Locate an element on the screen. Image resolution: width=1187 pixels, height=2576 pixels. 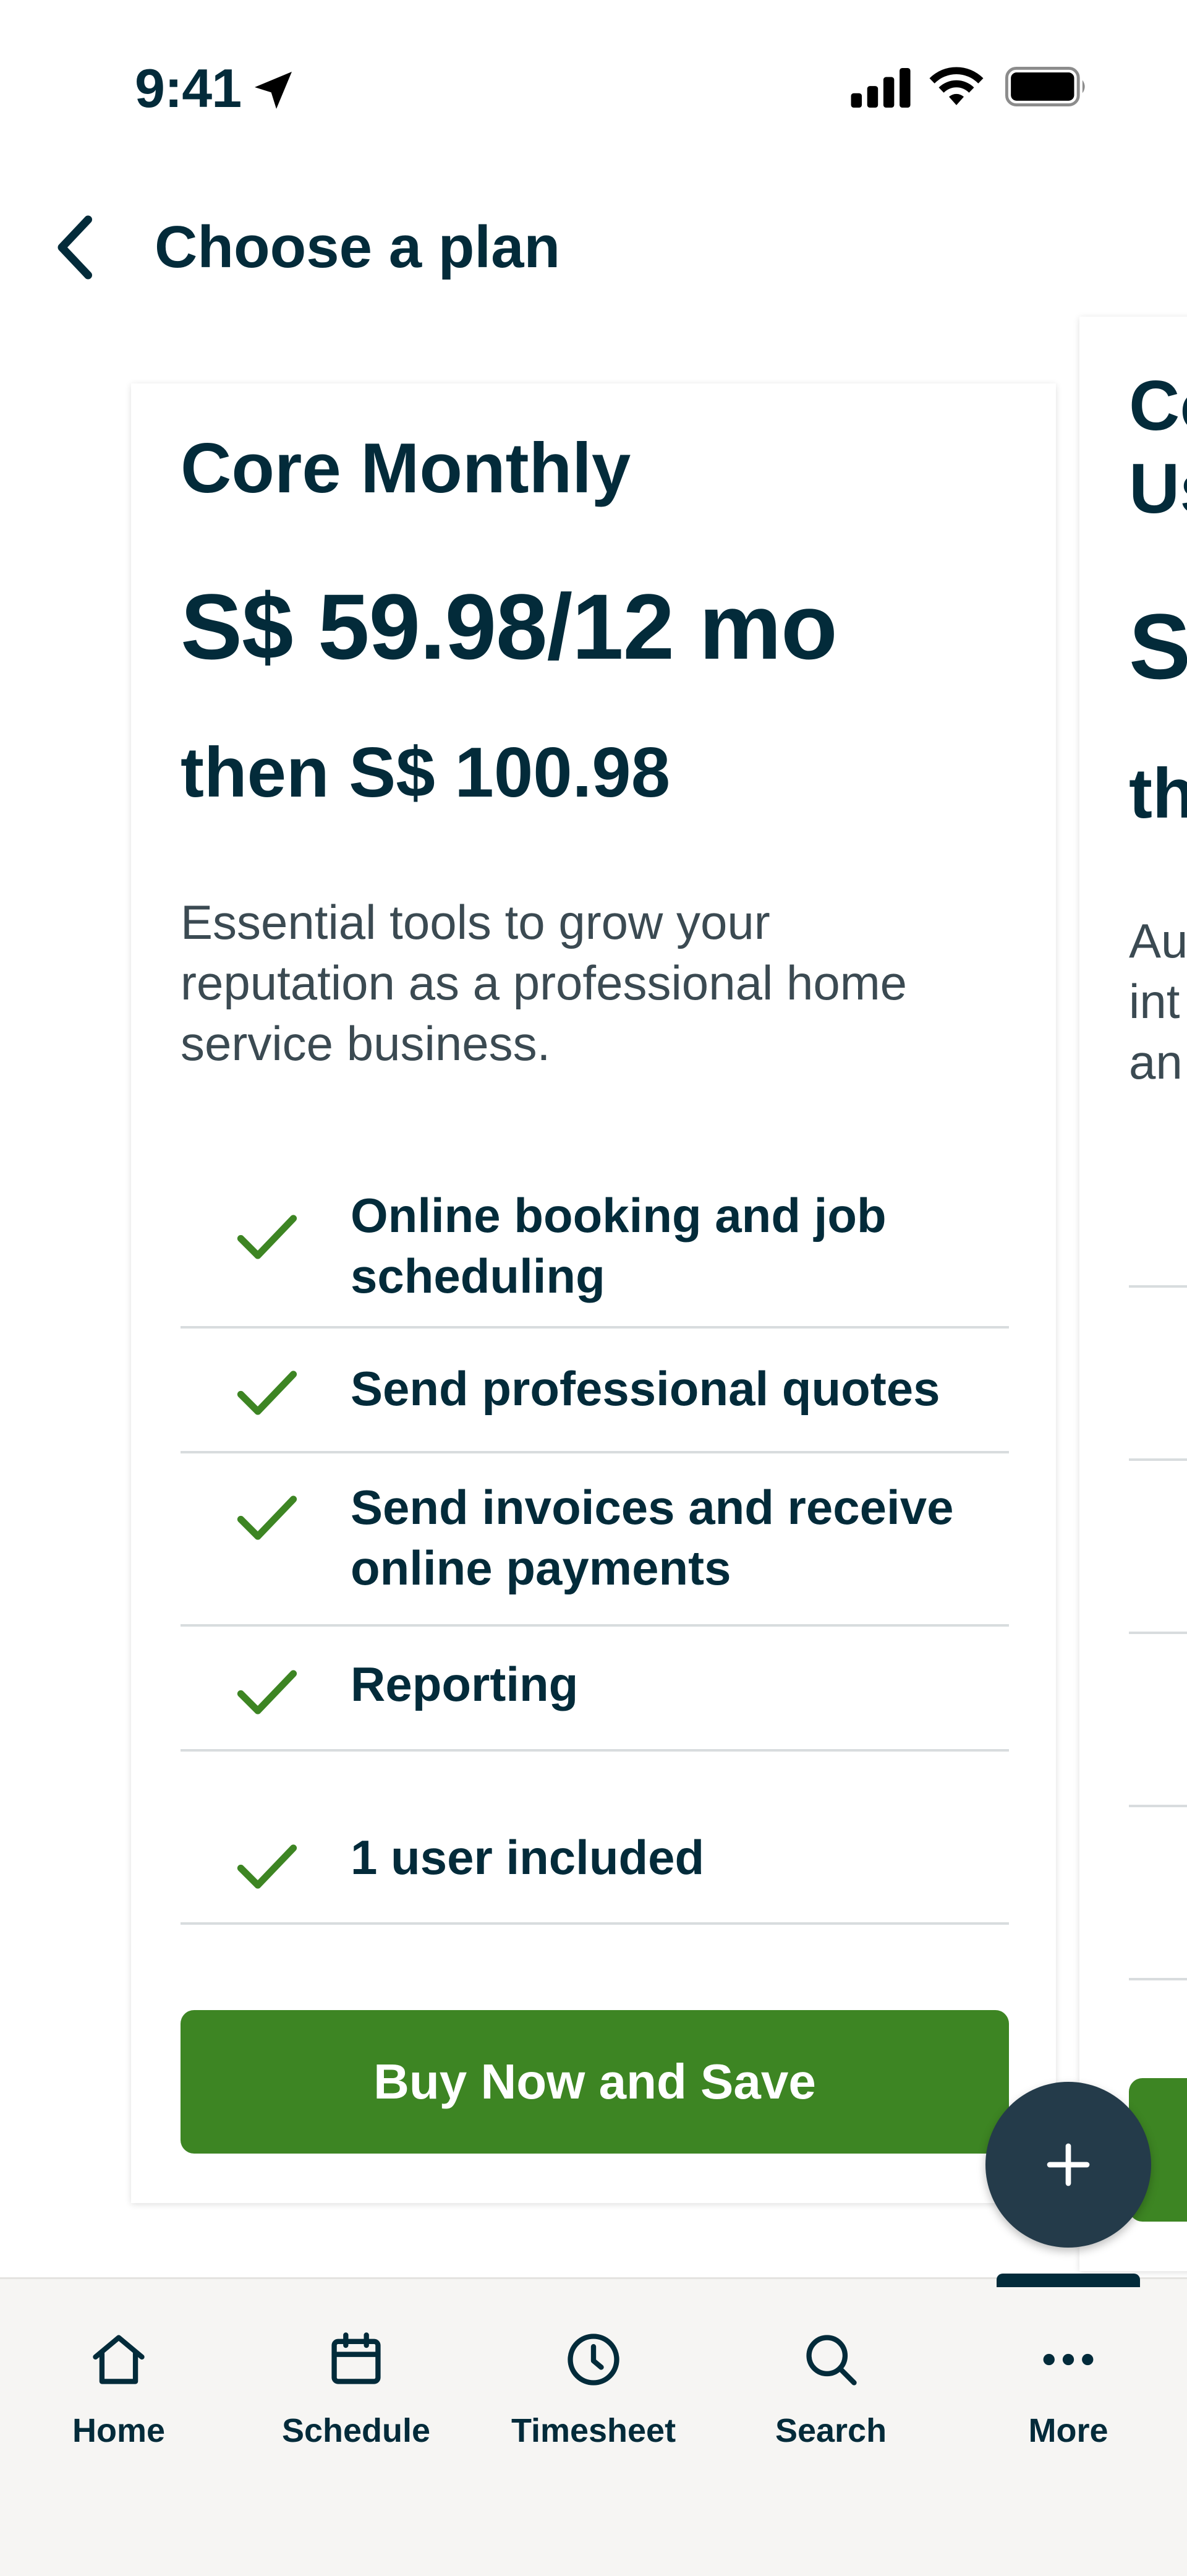
plan-desc-partial-3: an is located at coordinates (1156, 1062).